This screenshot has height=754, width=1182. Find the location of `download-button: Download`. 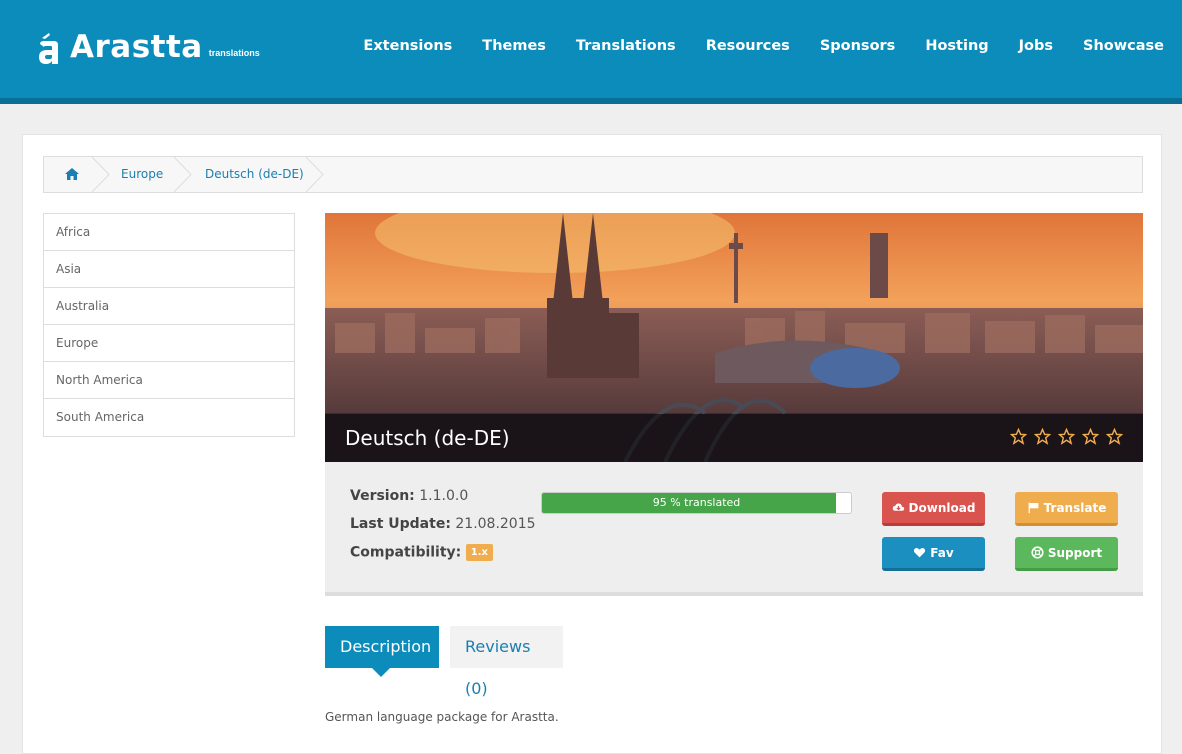

download-button: Download is located at coordinates (933, 509).